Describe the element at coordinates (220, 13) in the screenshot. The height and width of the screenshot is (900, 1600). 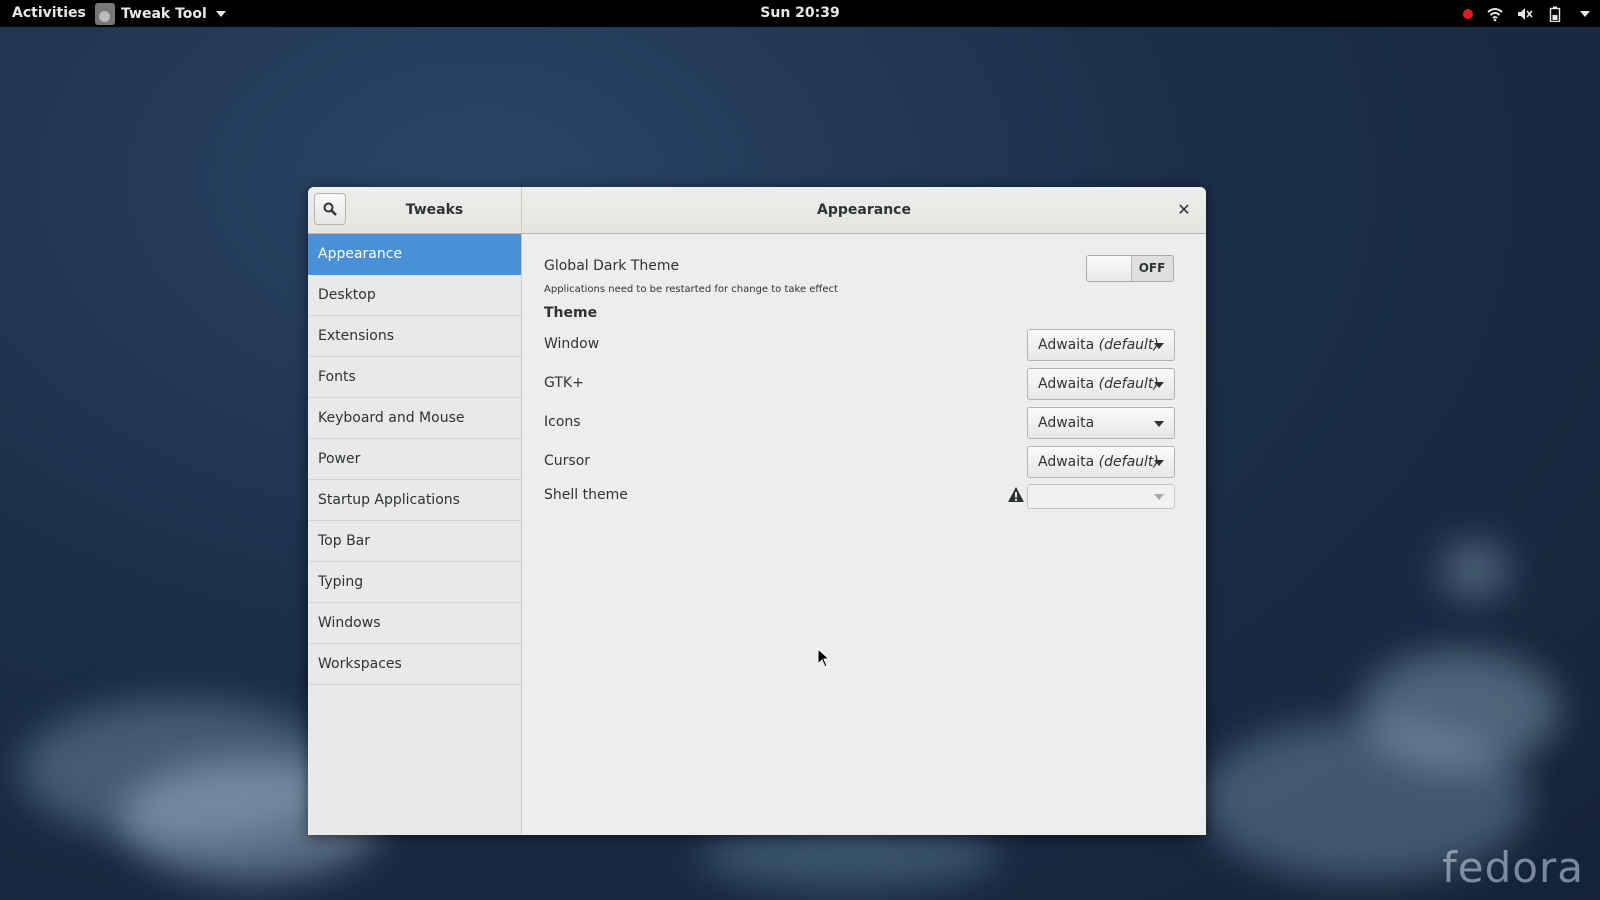
I see `chevron-down-icon` at that location.